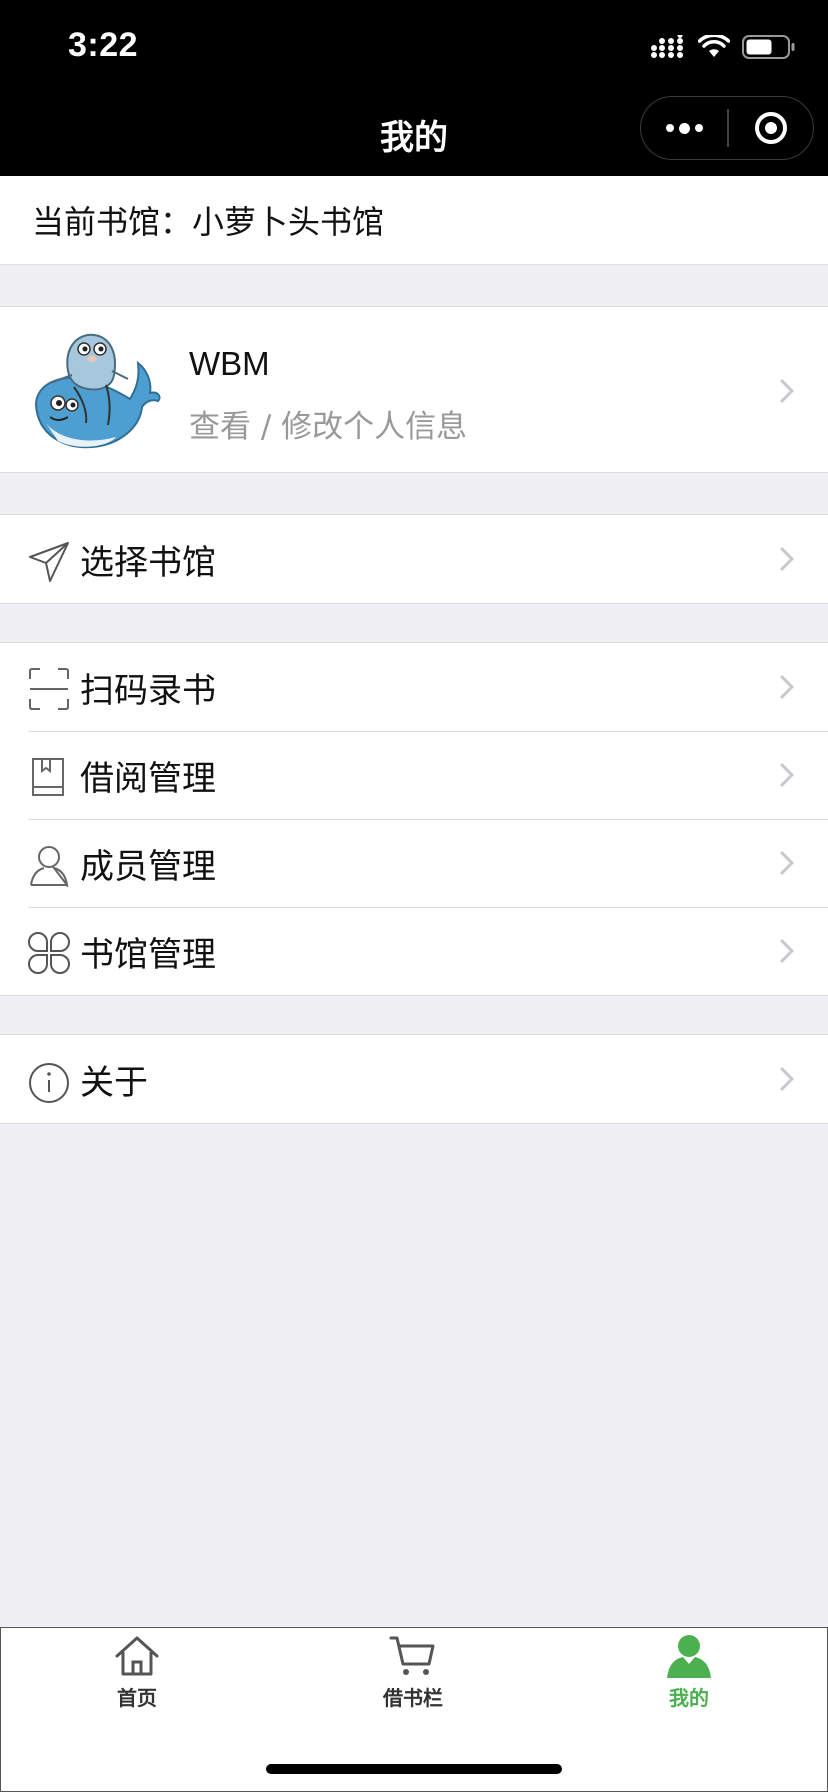 This screenshot has width=828, height=1792. I want to click on menu-item-scan-book: 扫码录书, so click(414, 687).